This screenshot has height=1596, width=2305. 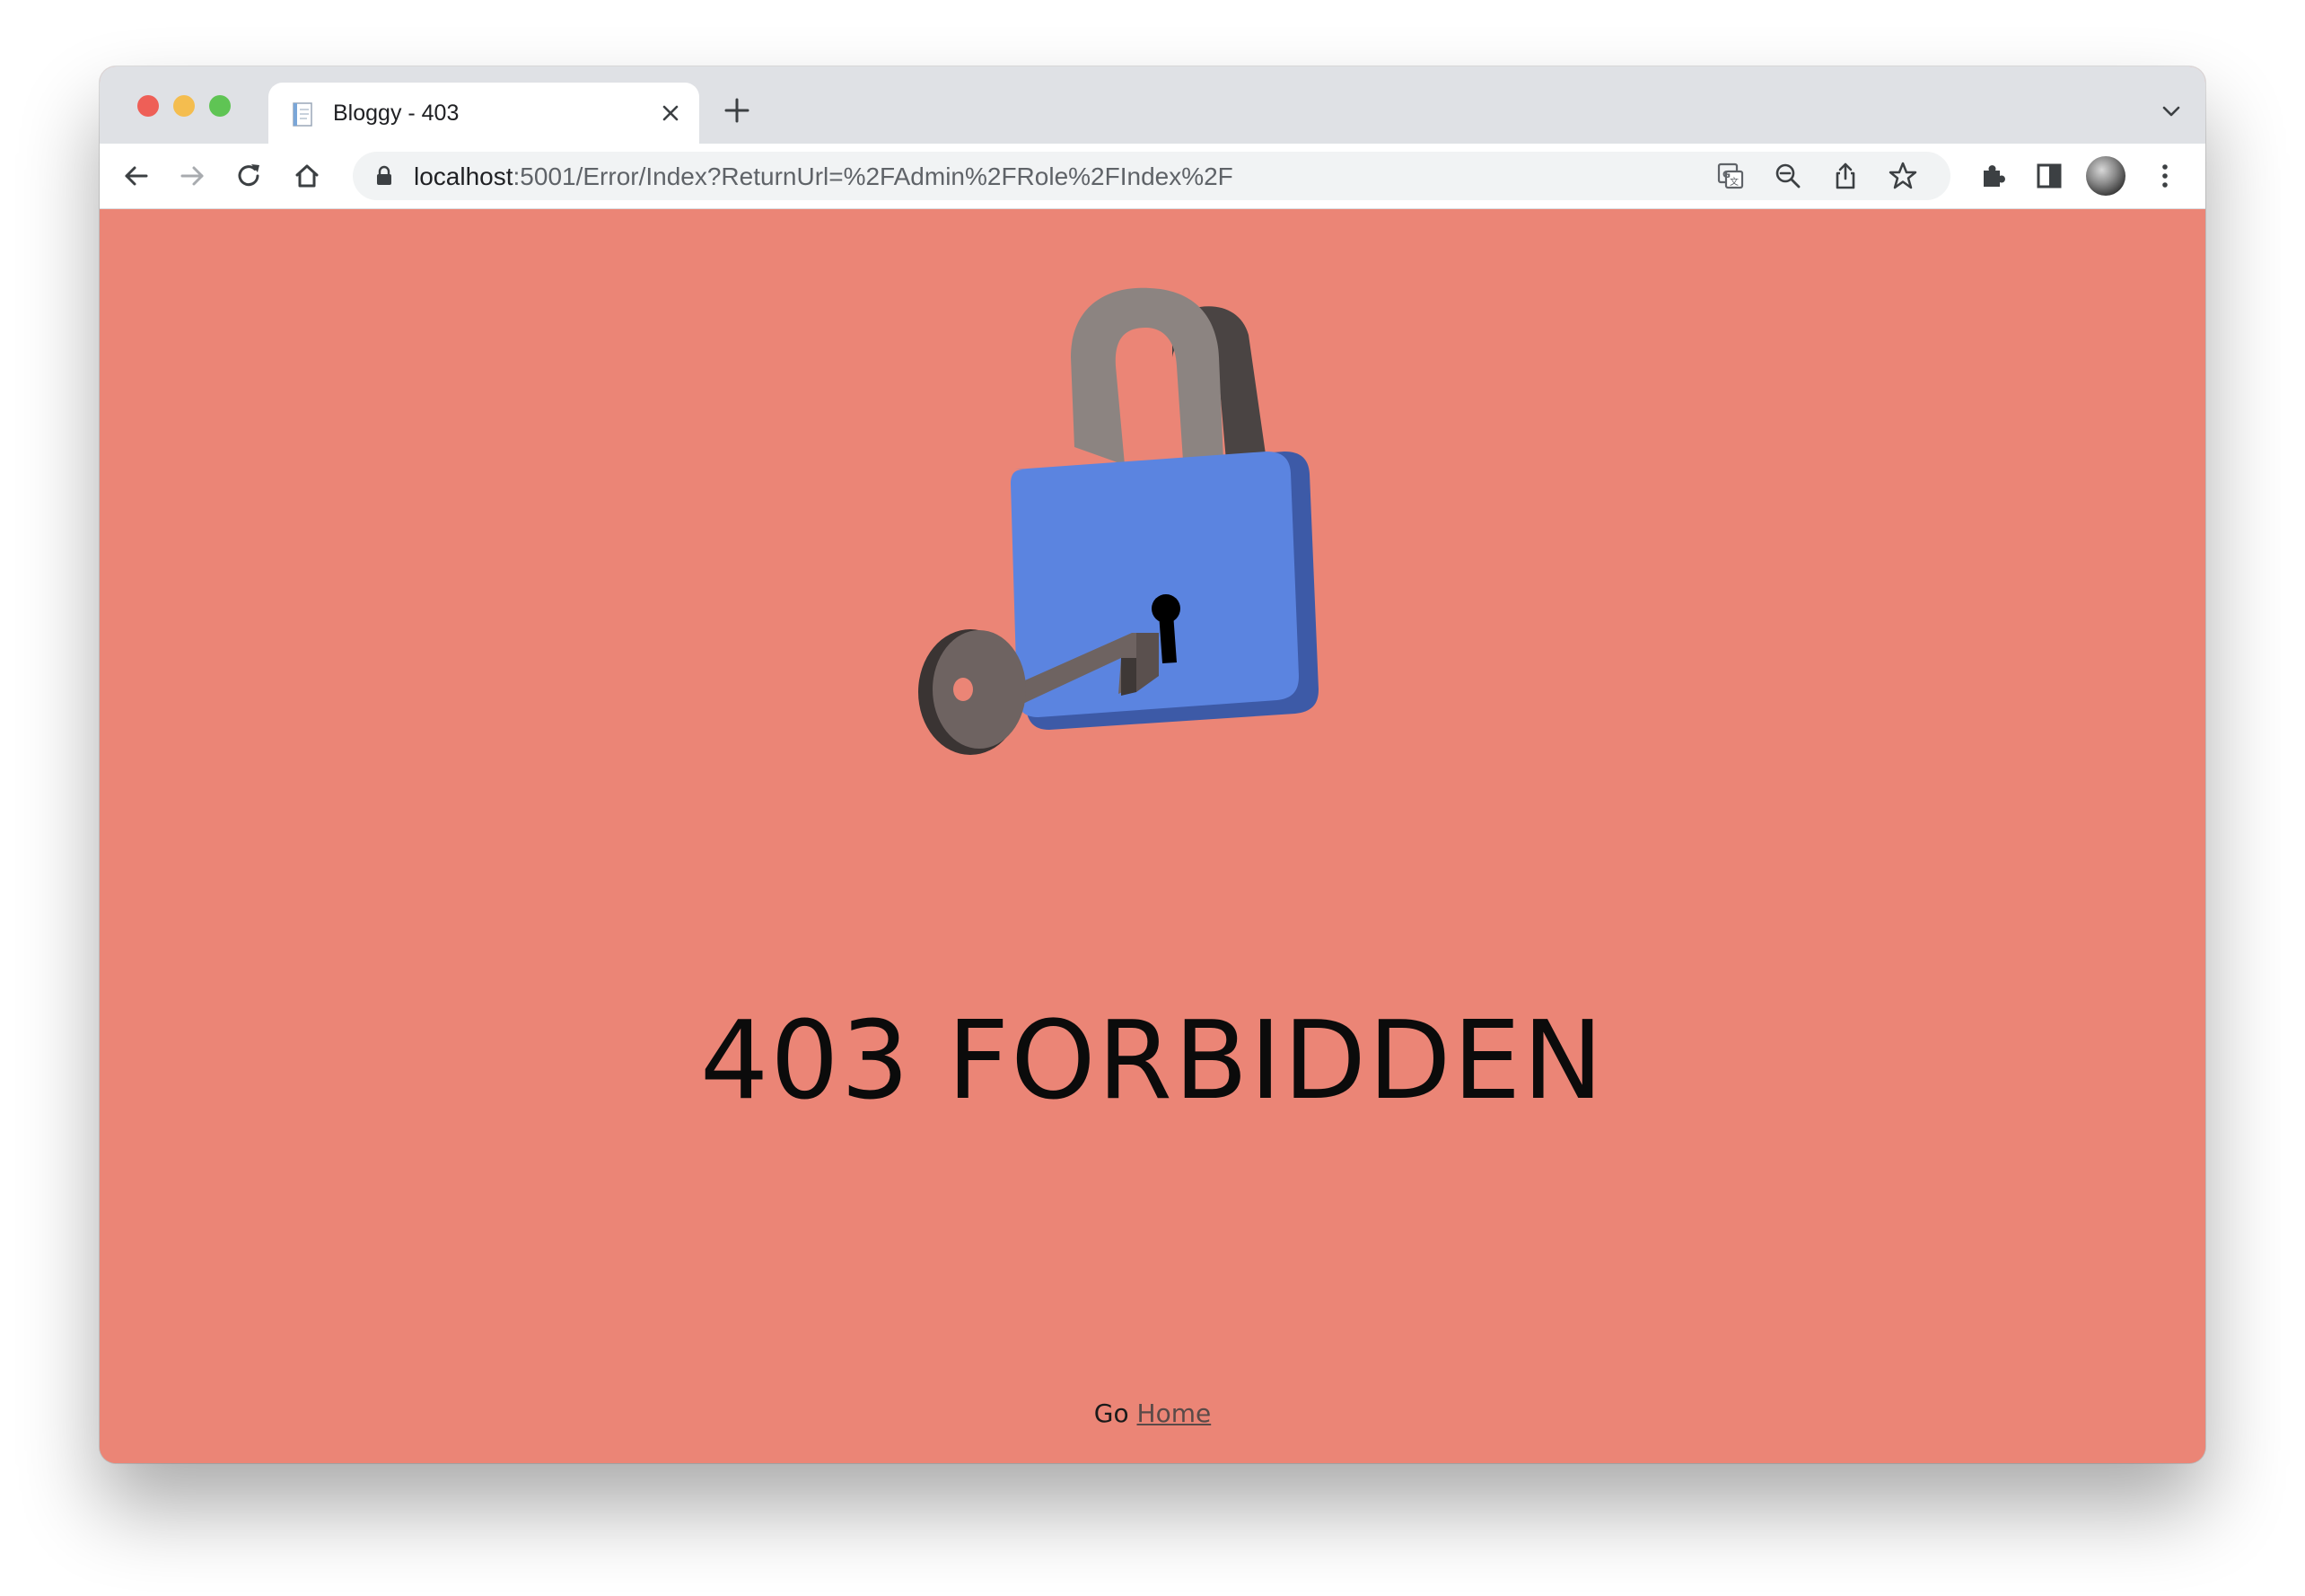 What do you see at coordinates (1845, 176) in the screenshot?
I see `share-icon` at bounding box center [1845, 176].